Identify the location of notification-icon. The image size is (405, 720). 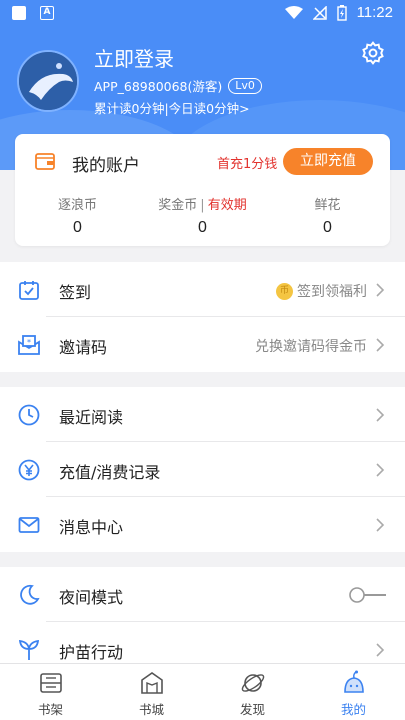
(19, 13).